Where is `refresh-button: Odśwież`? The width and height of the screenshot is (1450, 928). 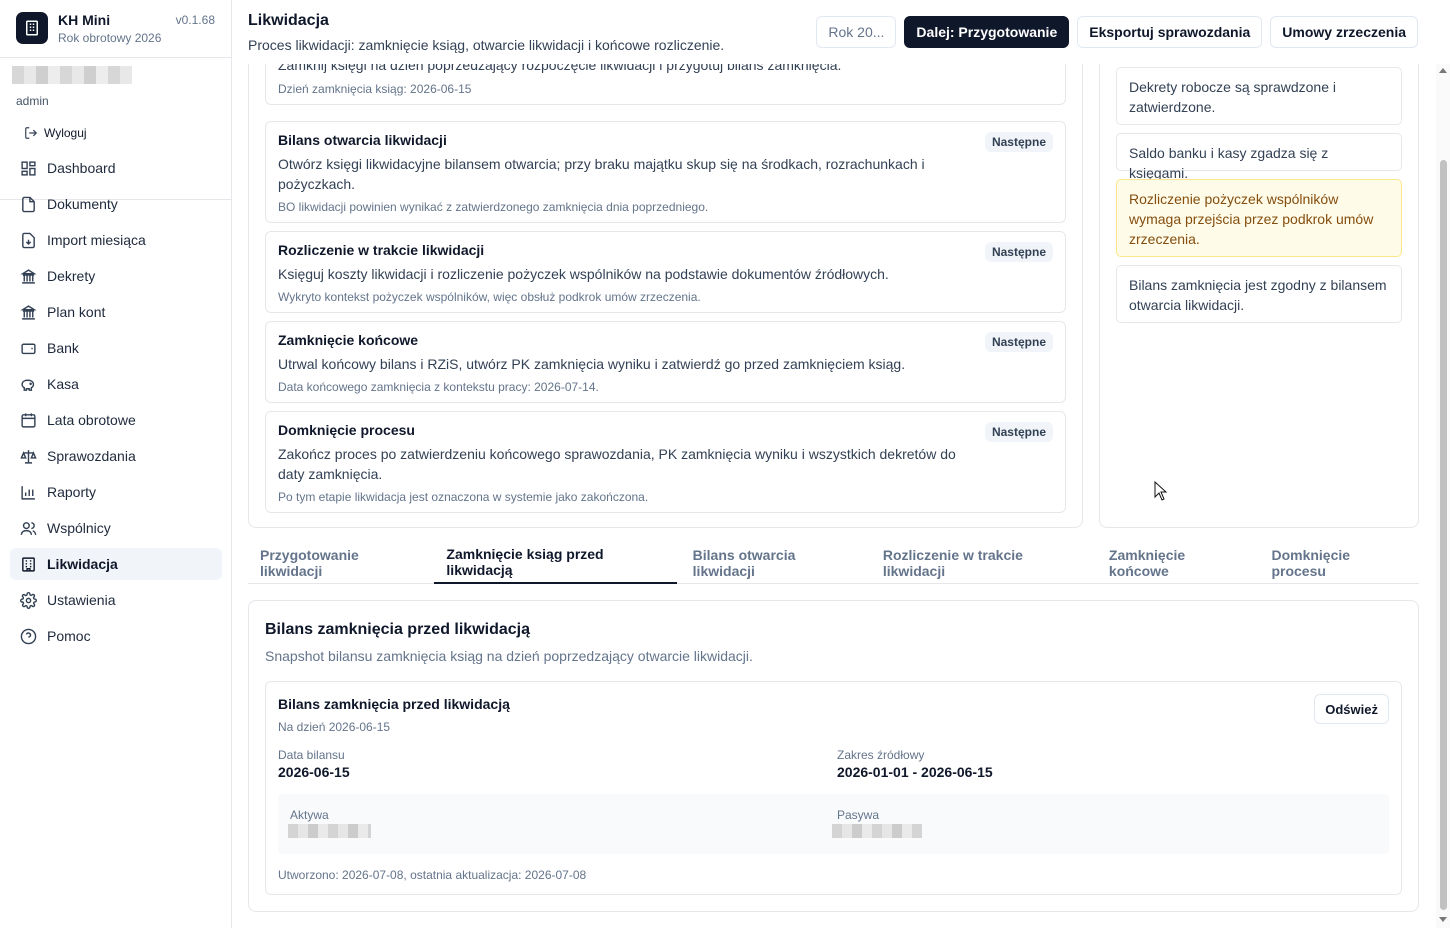
refresh-button: Odśwież is located at coordinates (1351, 709).